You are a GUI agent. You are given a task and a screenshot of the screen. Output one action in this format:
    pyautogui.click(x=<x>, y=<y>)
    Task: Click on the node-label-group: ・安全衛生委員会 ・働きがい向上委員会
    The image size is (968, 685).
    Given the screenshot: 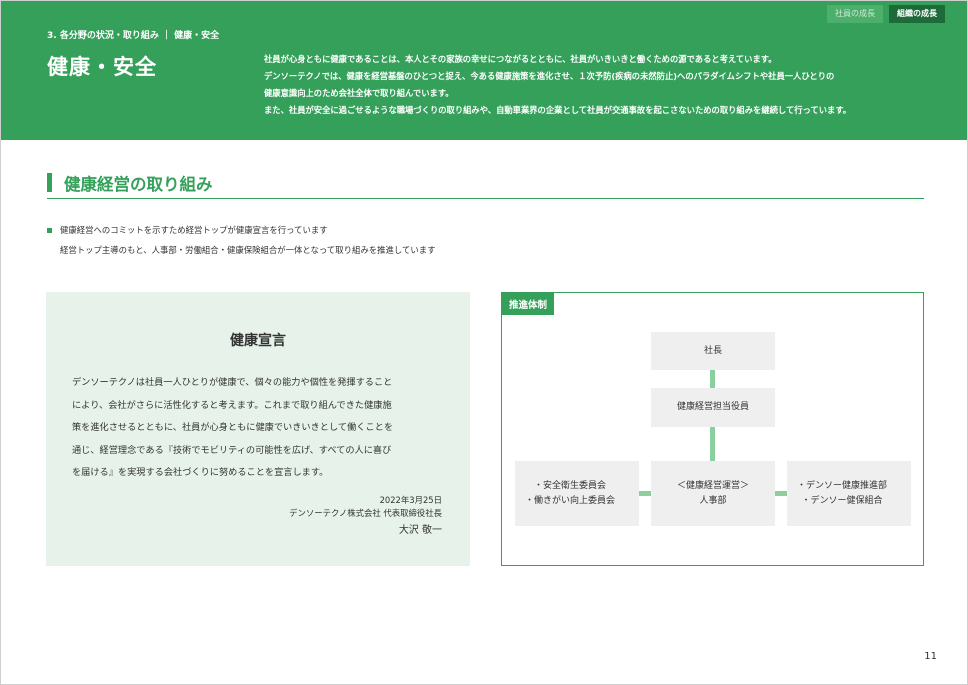 What is the action you would take?
    pyautogui.click(x=570, y=494)
    